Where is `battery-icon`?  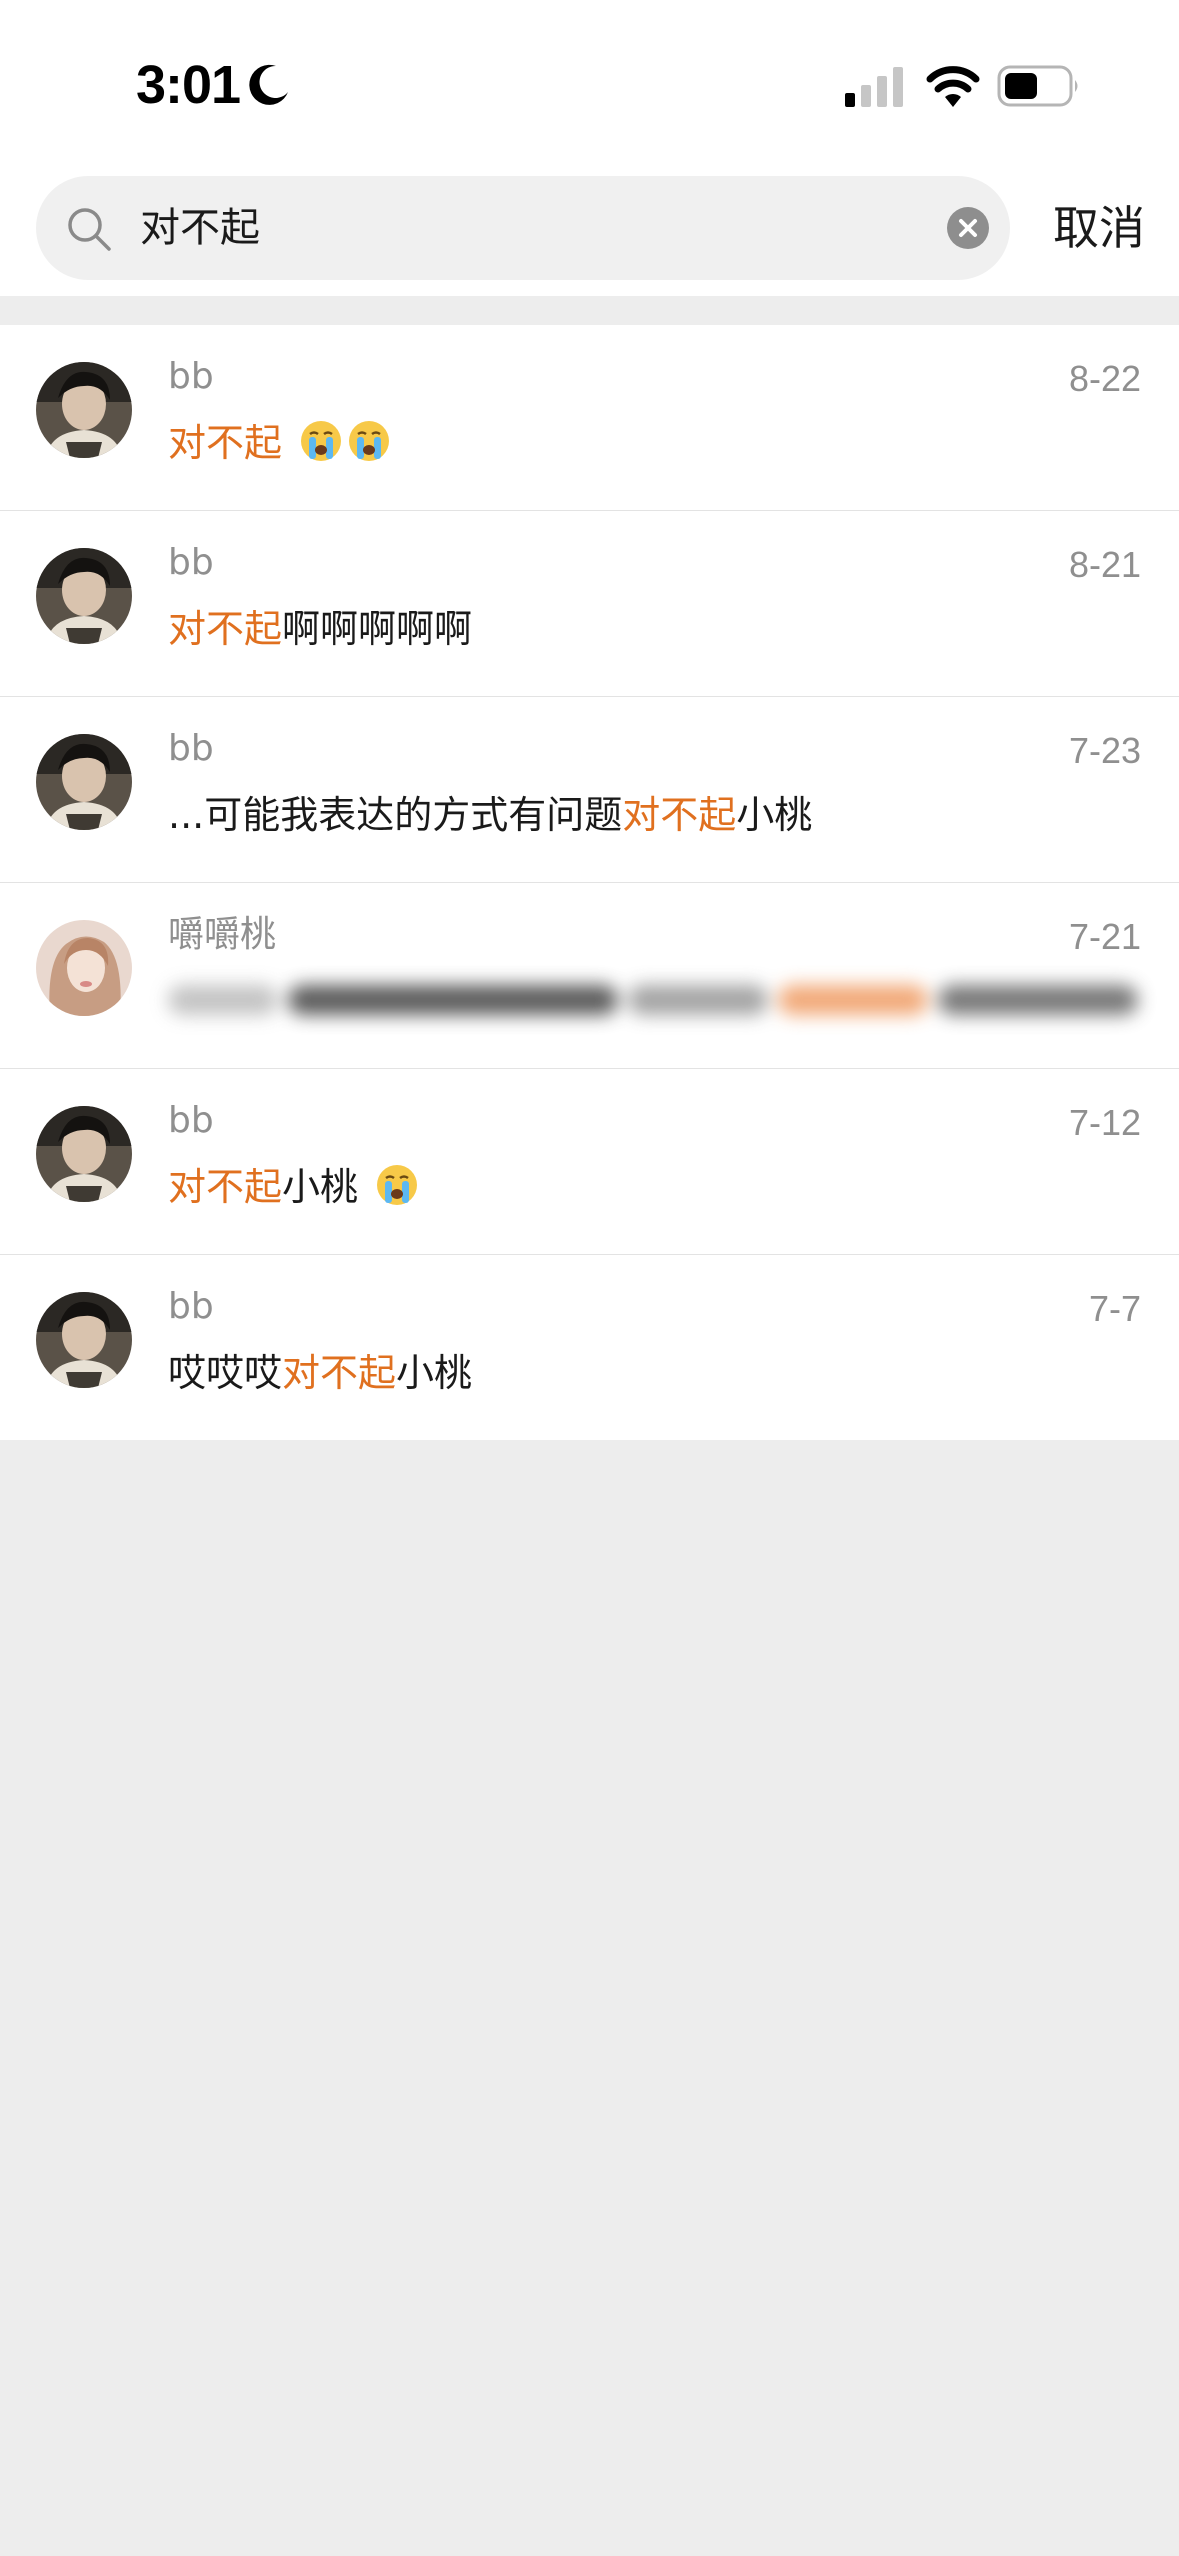
battery-icon is located at coordinates (1037, 86).